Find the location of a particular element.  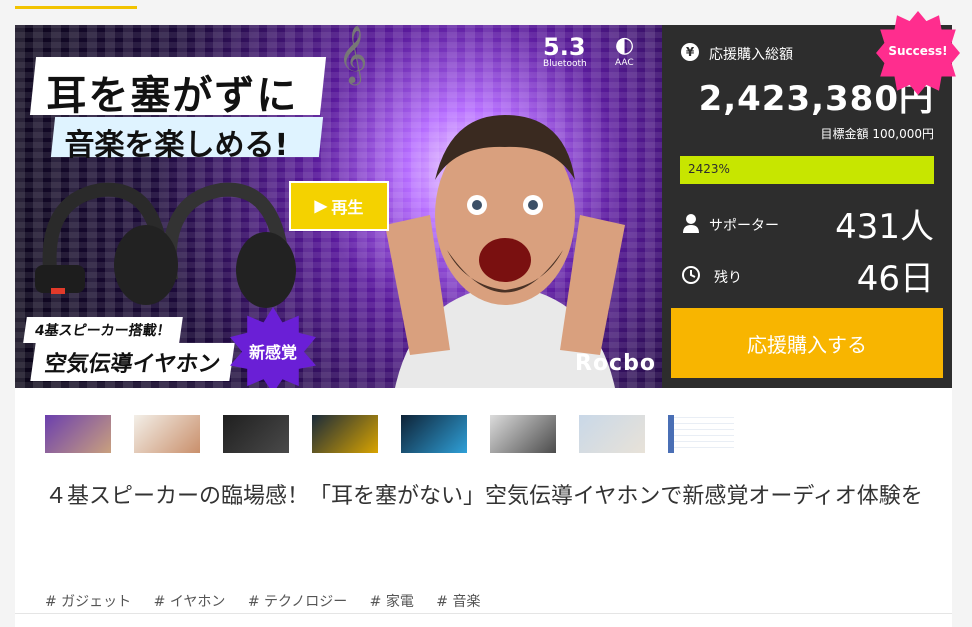

headline-line2: 音楽を楽しめる! is located at coordinates (176, 145).